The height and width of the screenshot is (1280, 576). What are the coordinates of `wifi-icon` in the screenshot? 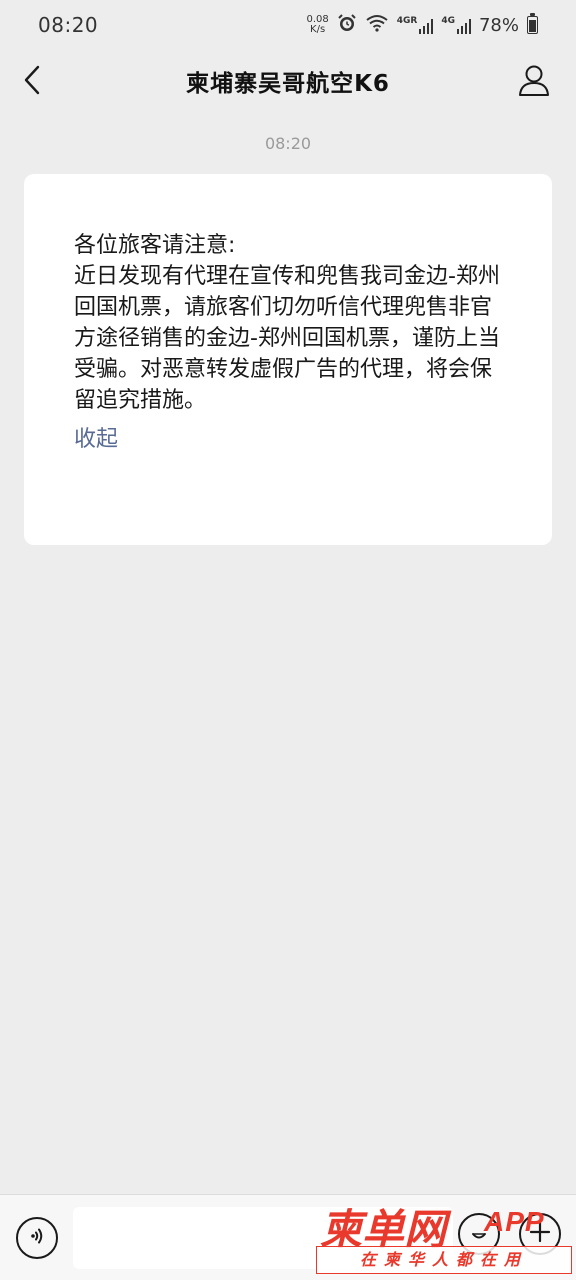 It's located at (377, 25).